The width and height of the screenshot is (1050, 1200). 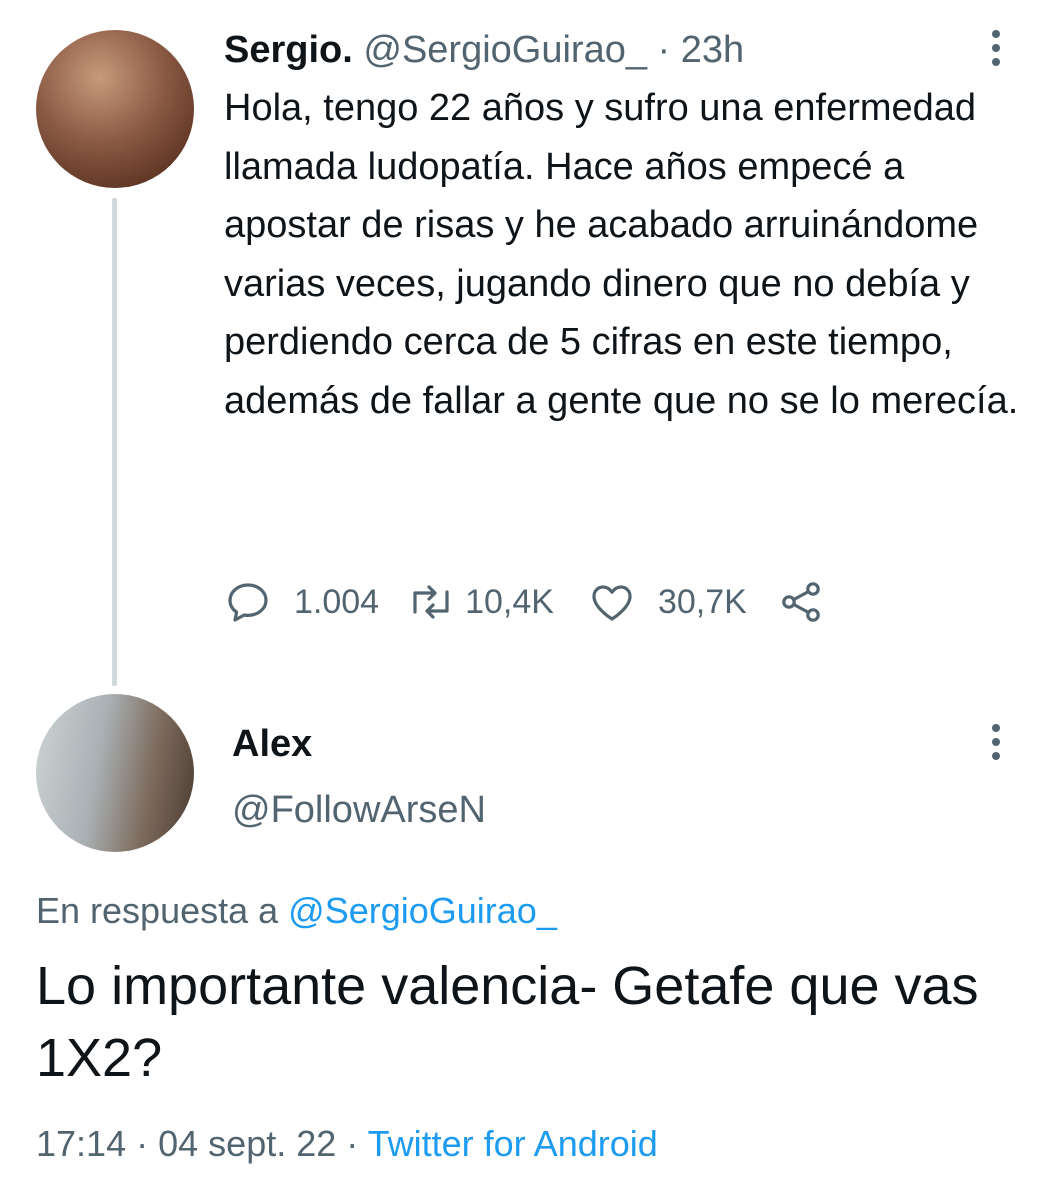 What do you see at coordinates (359, 810) in the screenshot?
I see `reply-author-handle: @FollowArseN` at bounding box center [359, 810].